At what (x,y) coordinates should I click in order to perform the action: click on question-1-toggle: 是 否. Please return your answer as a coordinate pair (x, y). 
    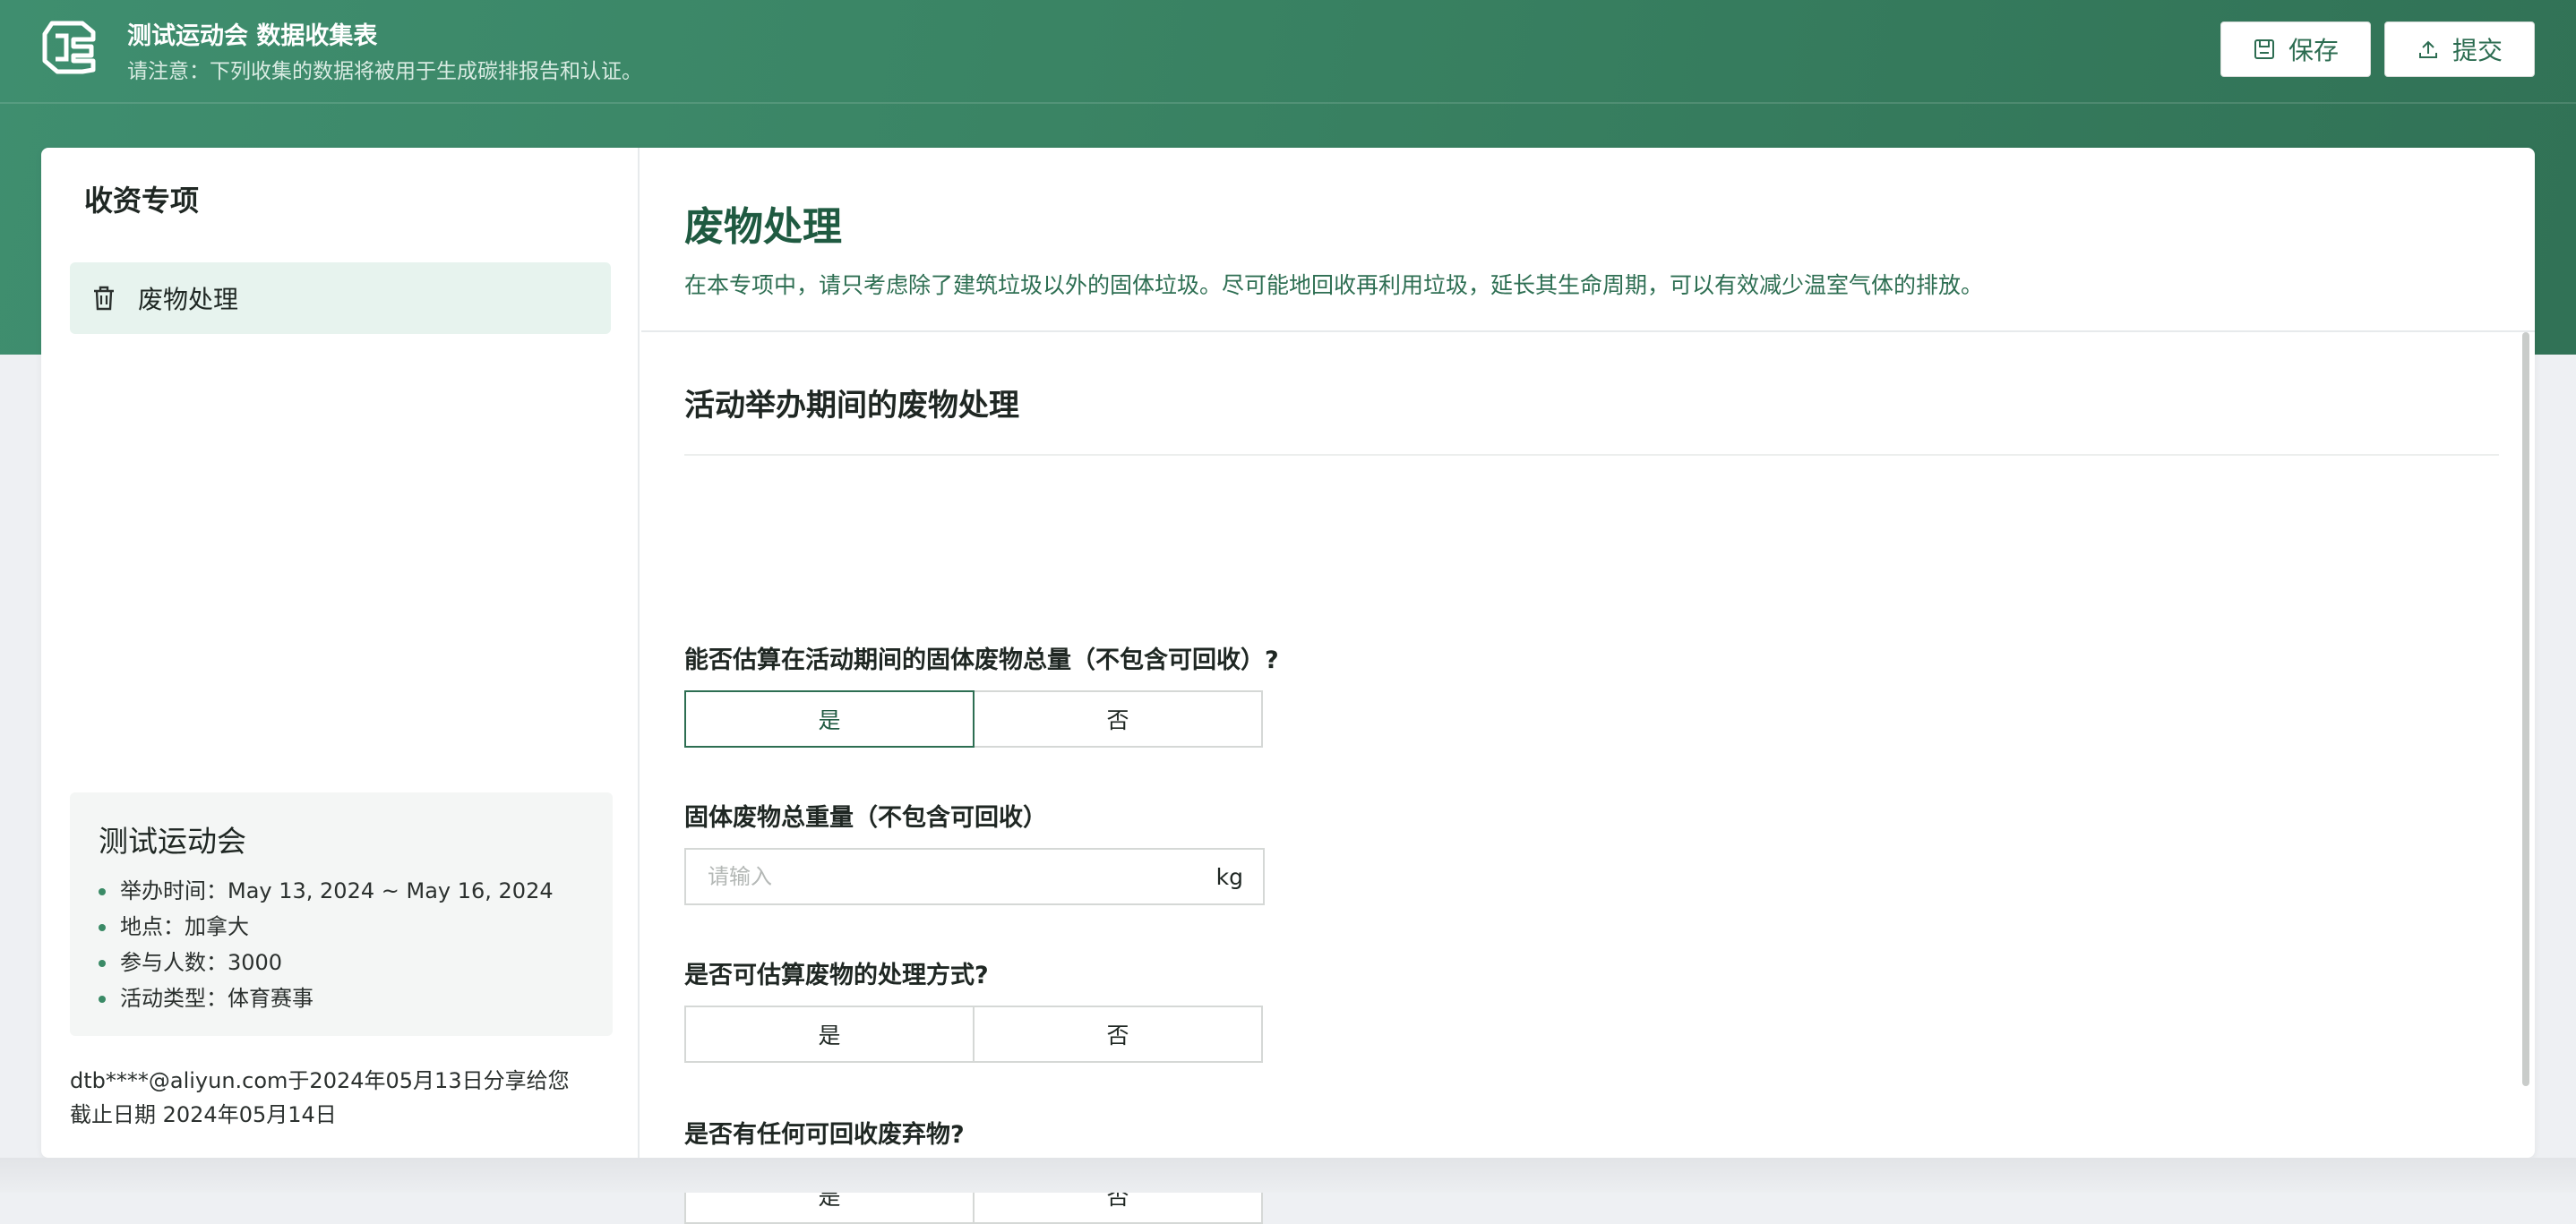
    Looking at the image, I should click on (974, 719).